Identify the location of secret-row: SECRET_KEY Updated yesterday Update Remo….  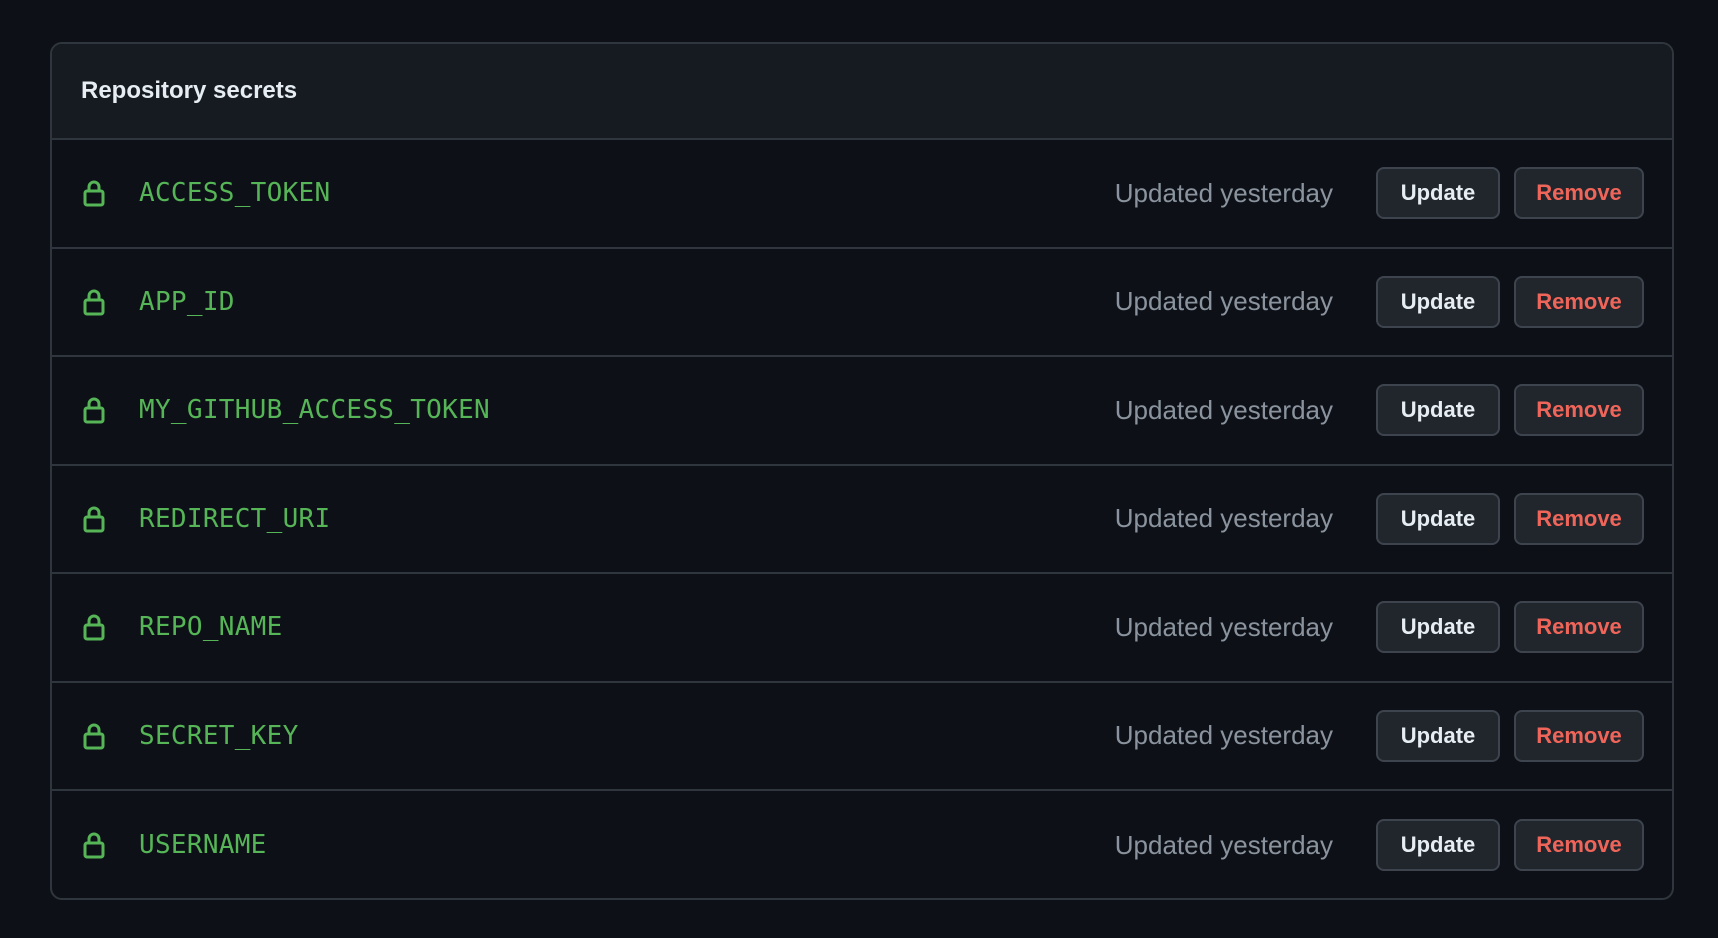
(862, 737).